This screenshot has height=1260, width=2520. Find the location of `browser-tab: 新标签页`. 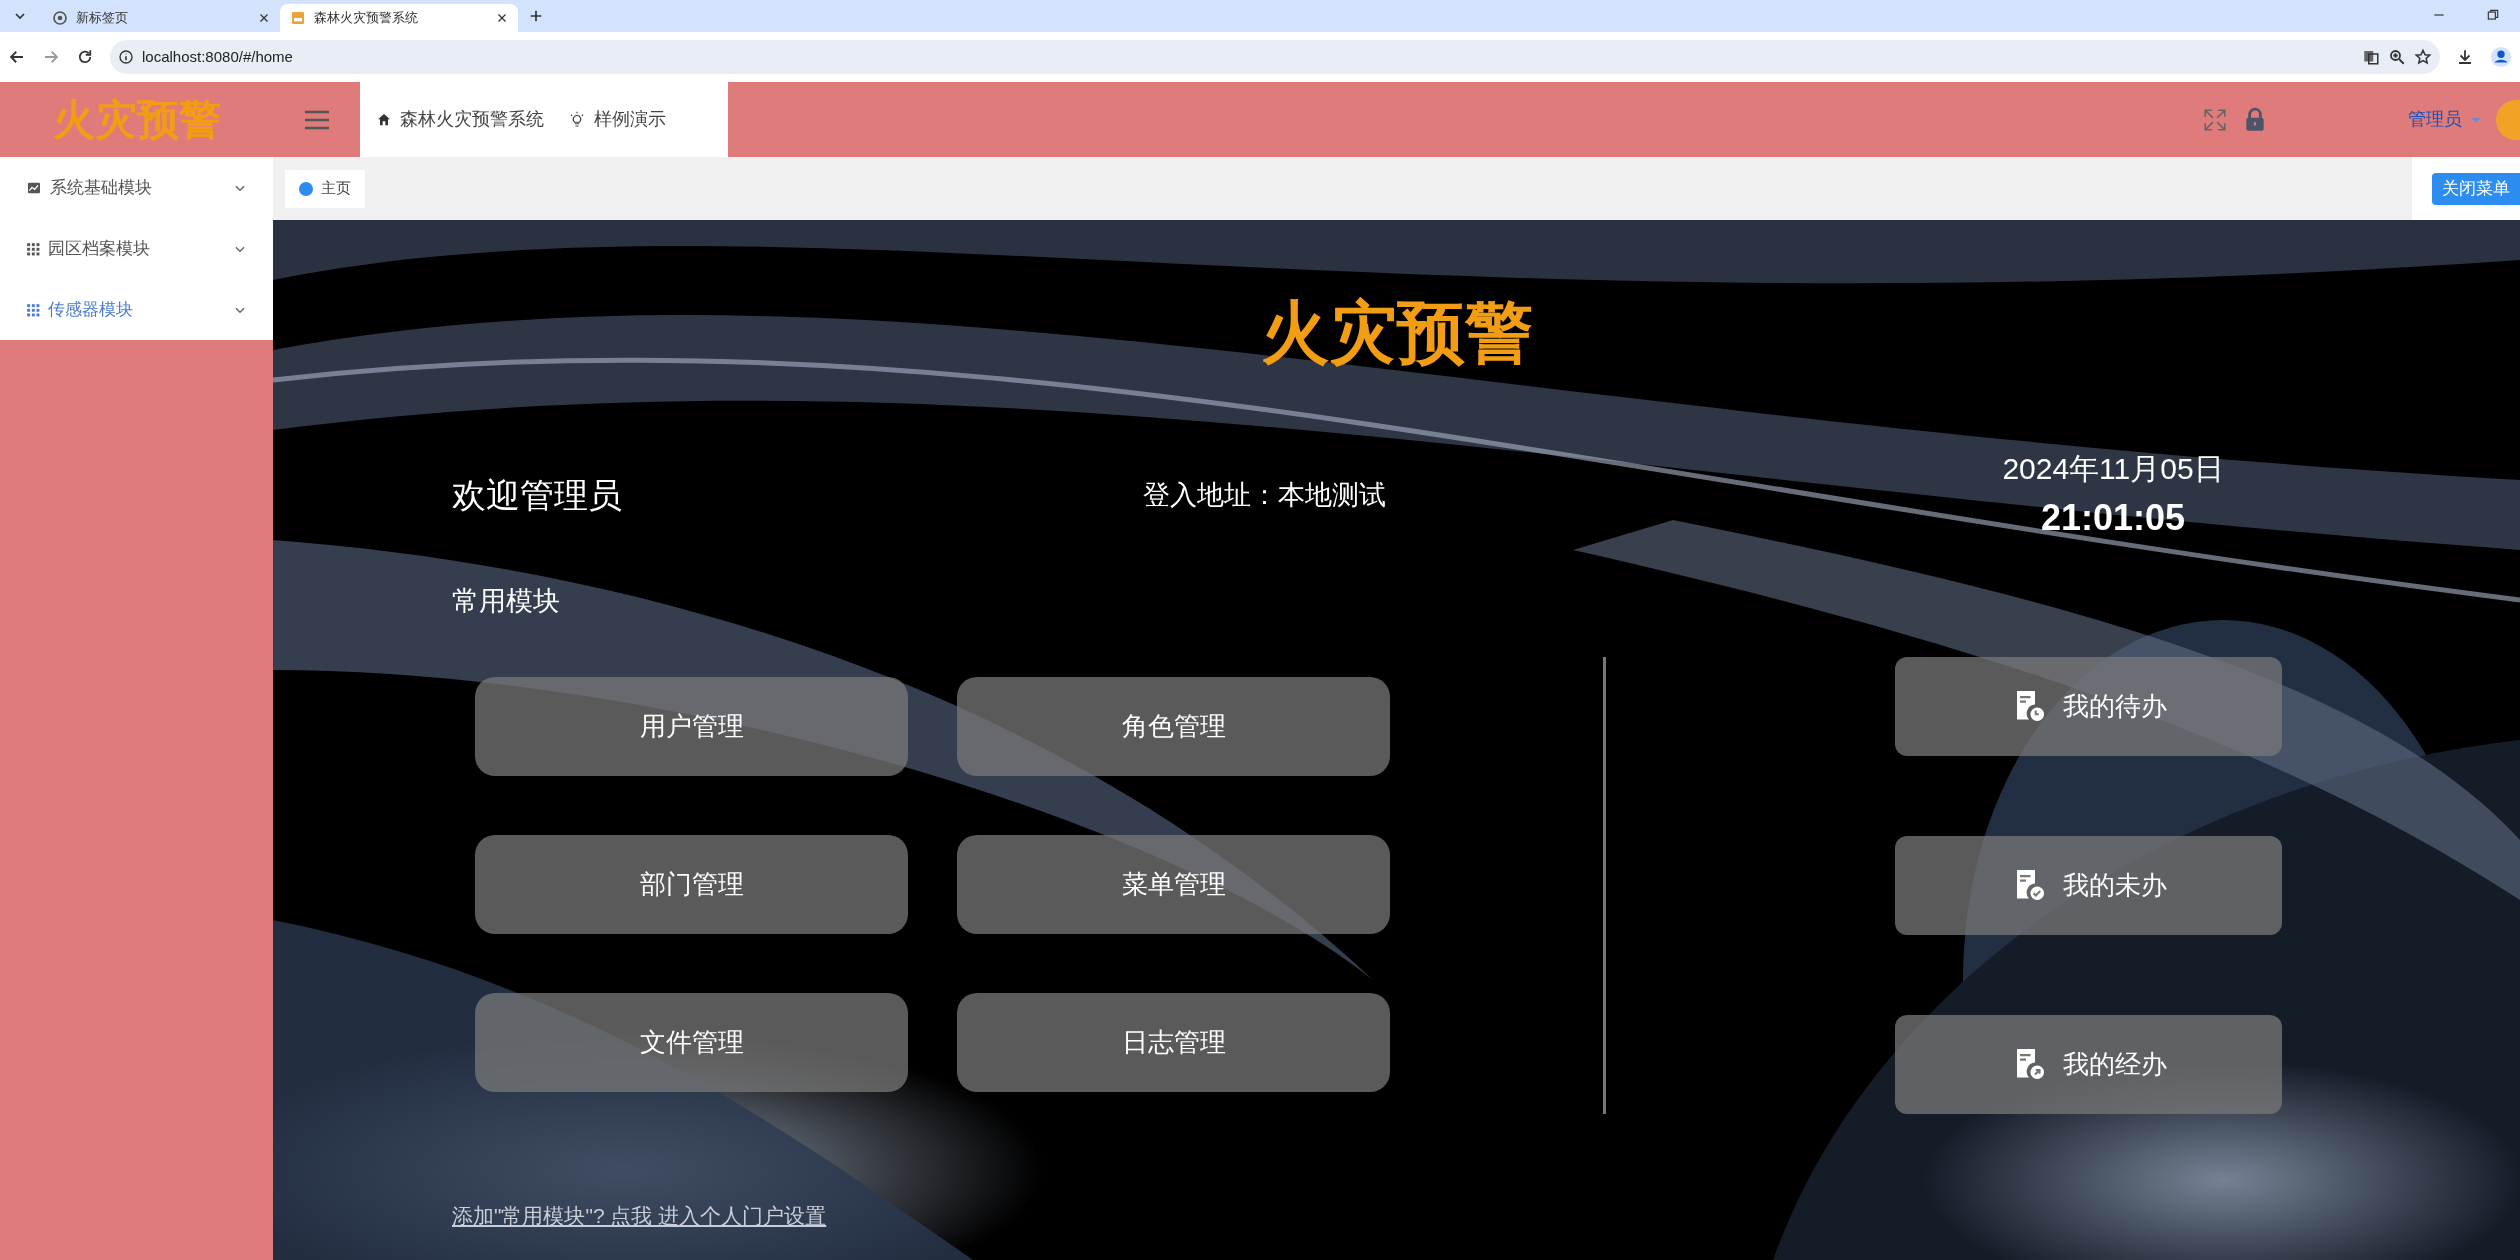

browser-tab: 新标签页 is located at coordinates (161, 18).